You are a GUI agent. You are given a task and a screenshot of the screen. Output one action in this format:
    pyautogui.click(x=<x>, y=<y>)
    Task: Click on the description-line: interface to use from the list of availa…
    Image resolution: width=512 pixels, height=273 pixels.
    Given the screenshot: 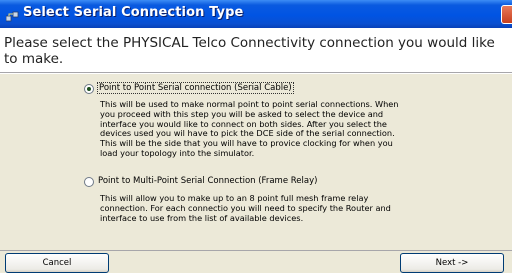 What is the action you would take?
    pyautogui.click(x=202, y=217)
    